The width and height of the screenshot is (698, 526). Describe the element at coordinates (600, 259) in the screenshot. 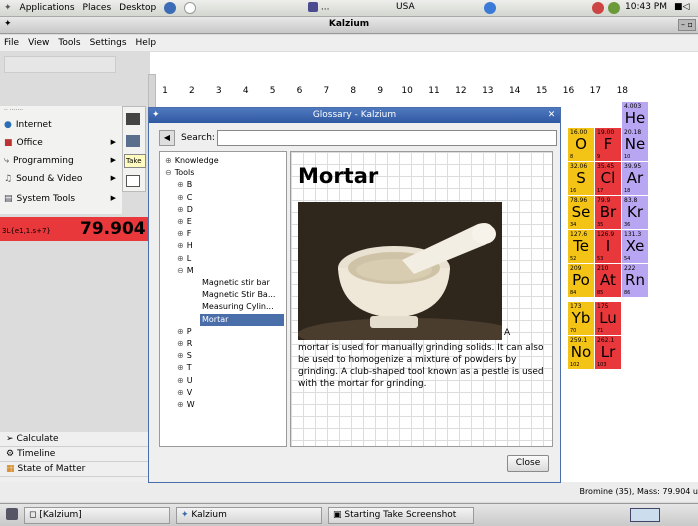

I see `element-number: 53` at that location.